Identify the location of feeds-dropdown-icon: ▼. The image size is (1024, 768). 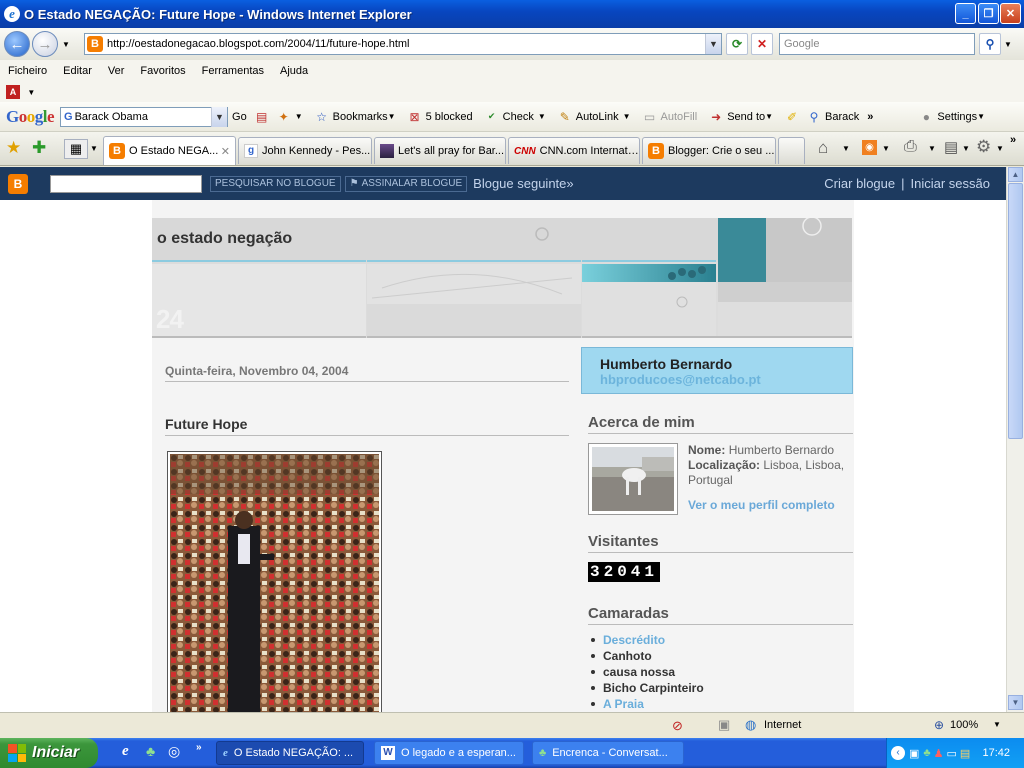
(886, 148).